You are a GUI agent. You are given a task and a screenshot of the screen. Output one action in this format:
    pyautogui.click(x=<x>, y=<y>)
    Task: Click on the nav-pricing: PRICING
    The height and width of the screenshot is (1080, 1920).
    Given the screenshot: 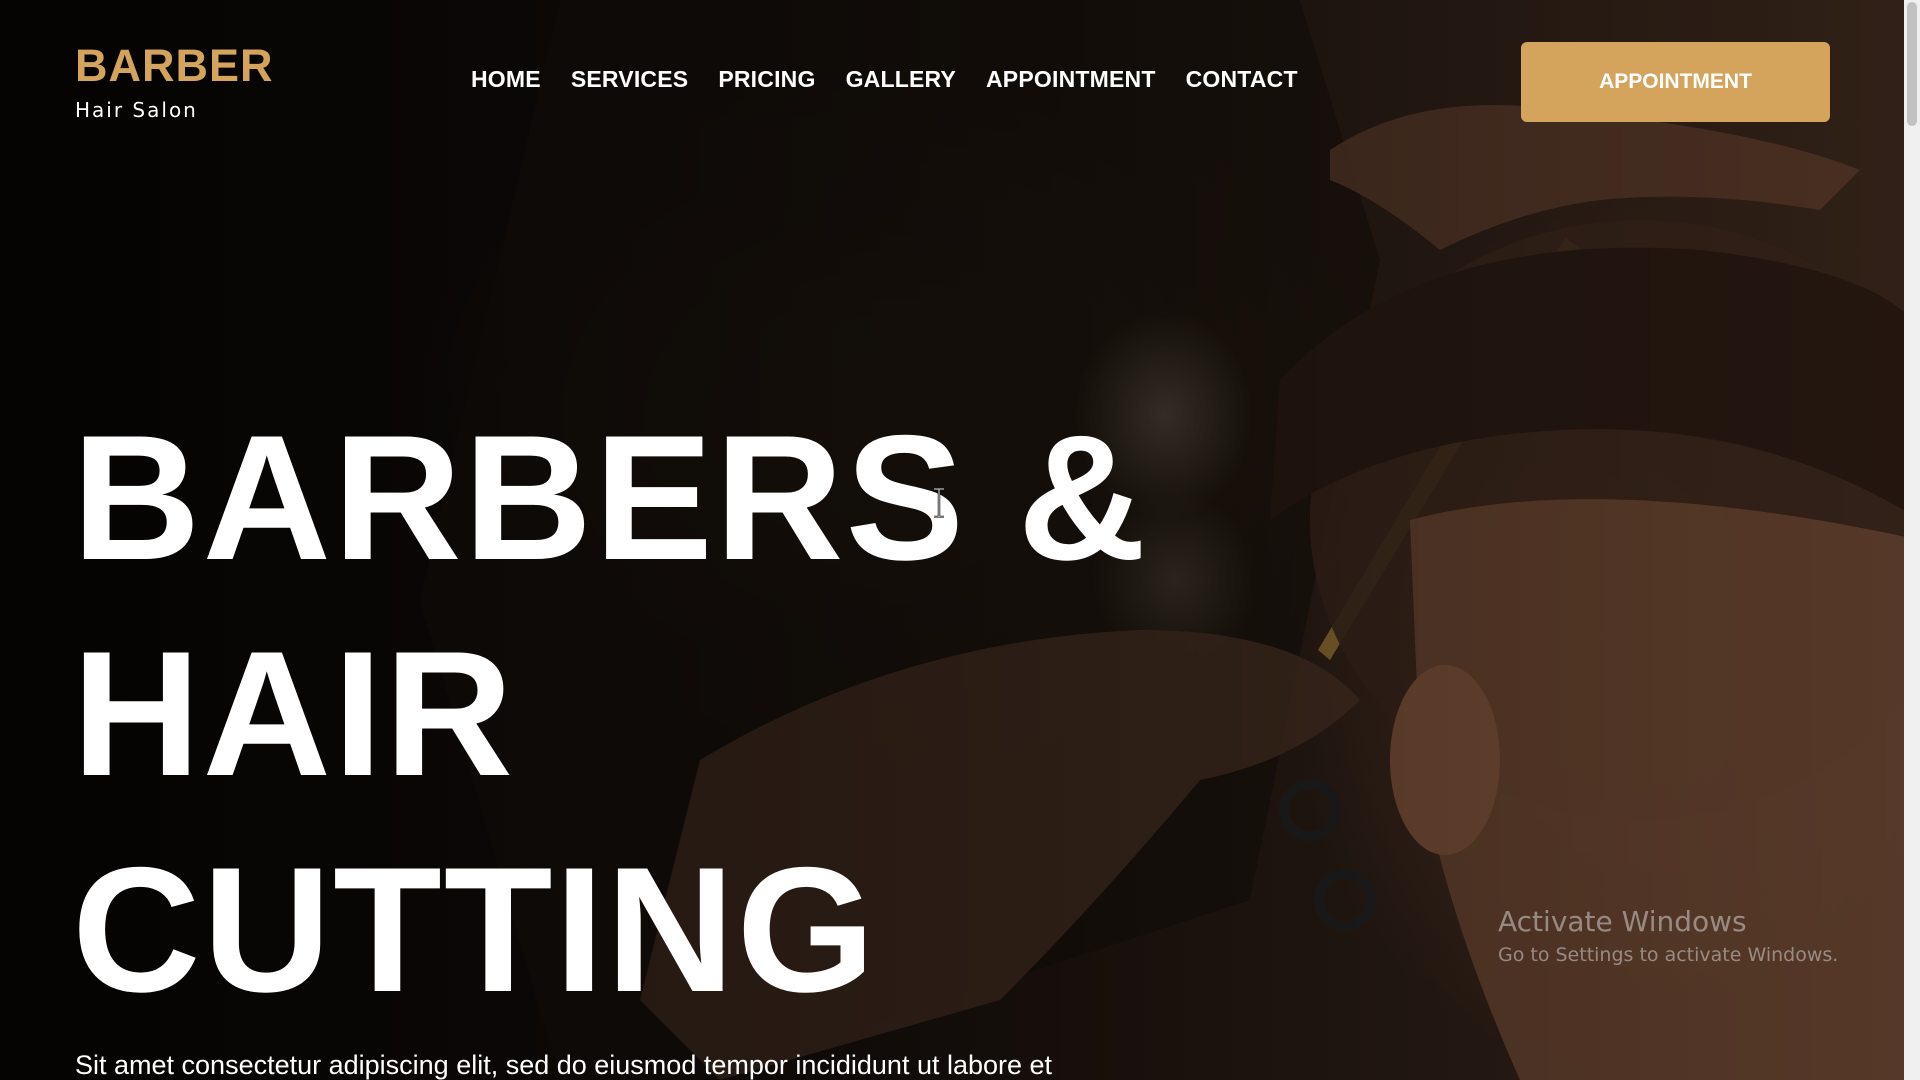 What is the action you would take?
    pyautogui.click(x=766, y=79)
    